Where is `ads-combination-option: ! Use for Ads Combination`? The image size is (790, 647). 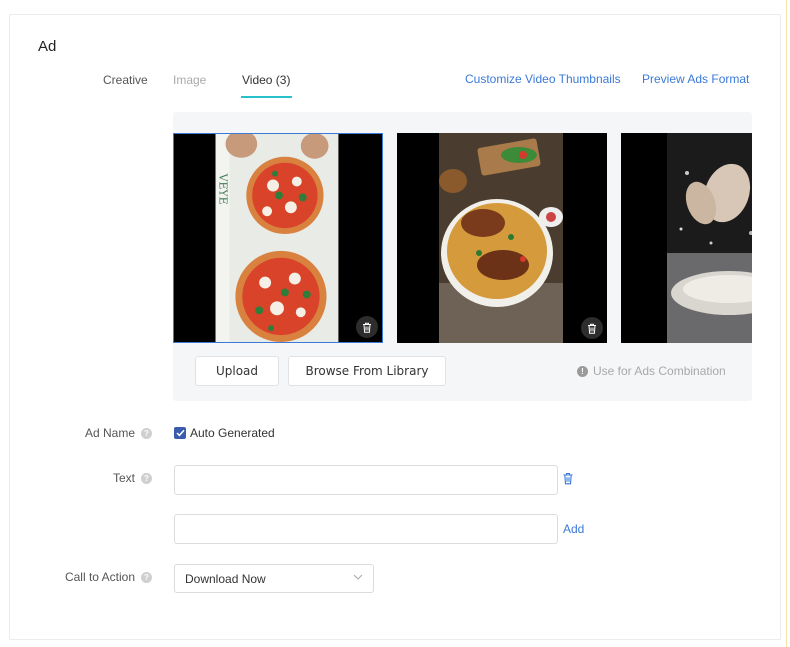 ads-combination-option: ! Use for Ads Combination is located at coordinates (651, 371).